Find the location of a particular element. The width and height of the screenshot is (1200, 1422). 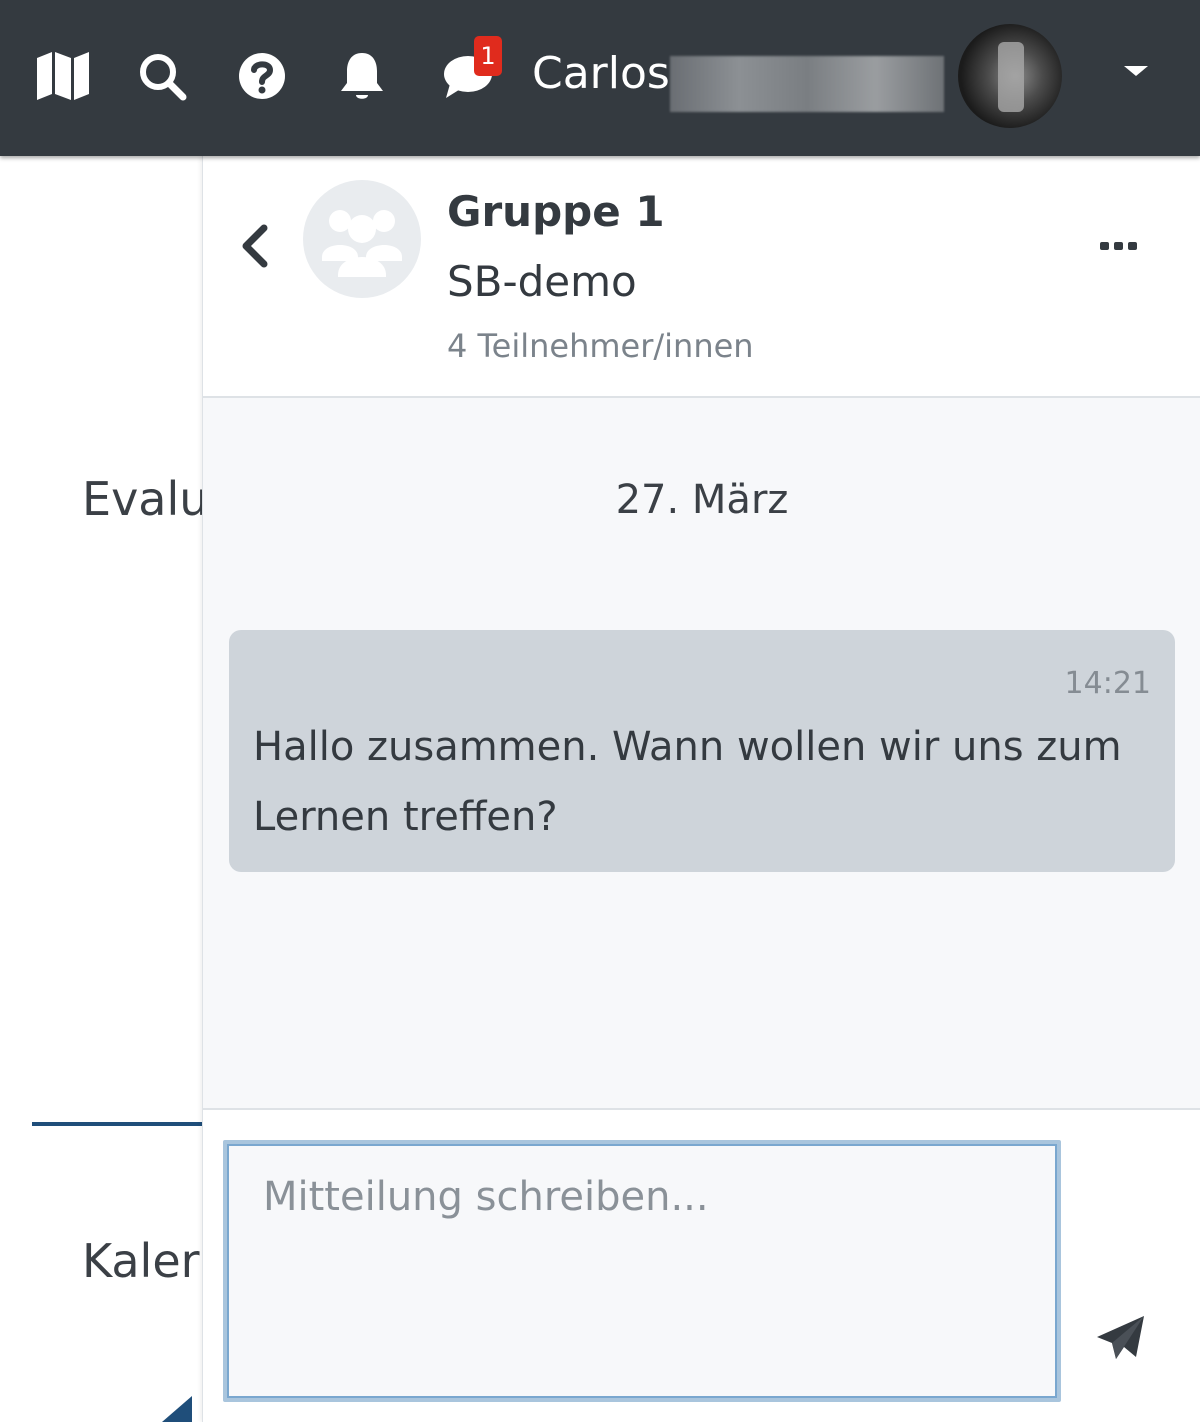

paper-plane-icon is located at coordinates (1120, 1337).